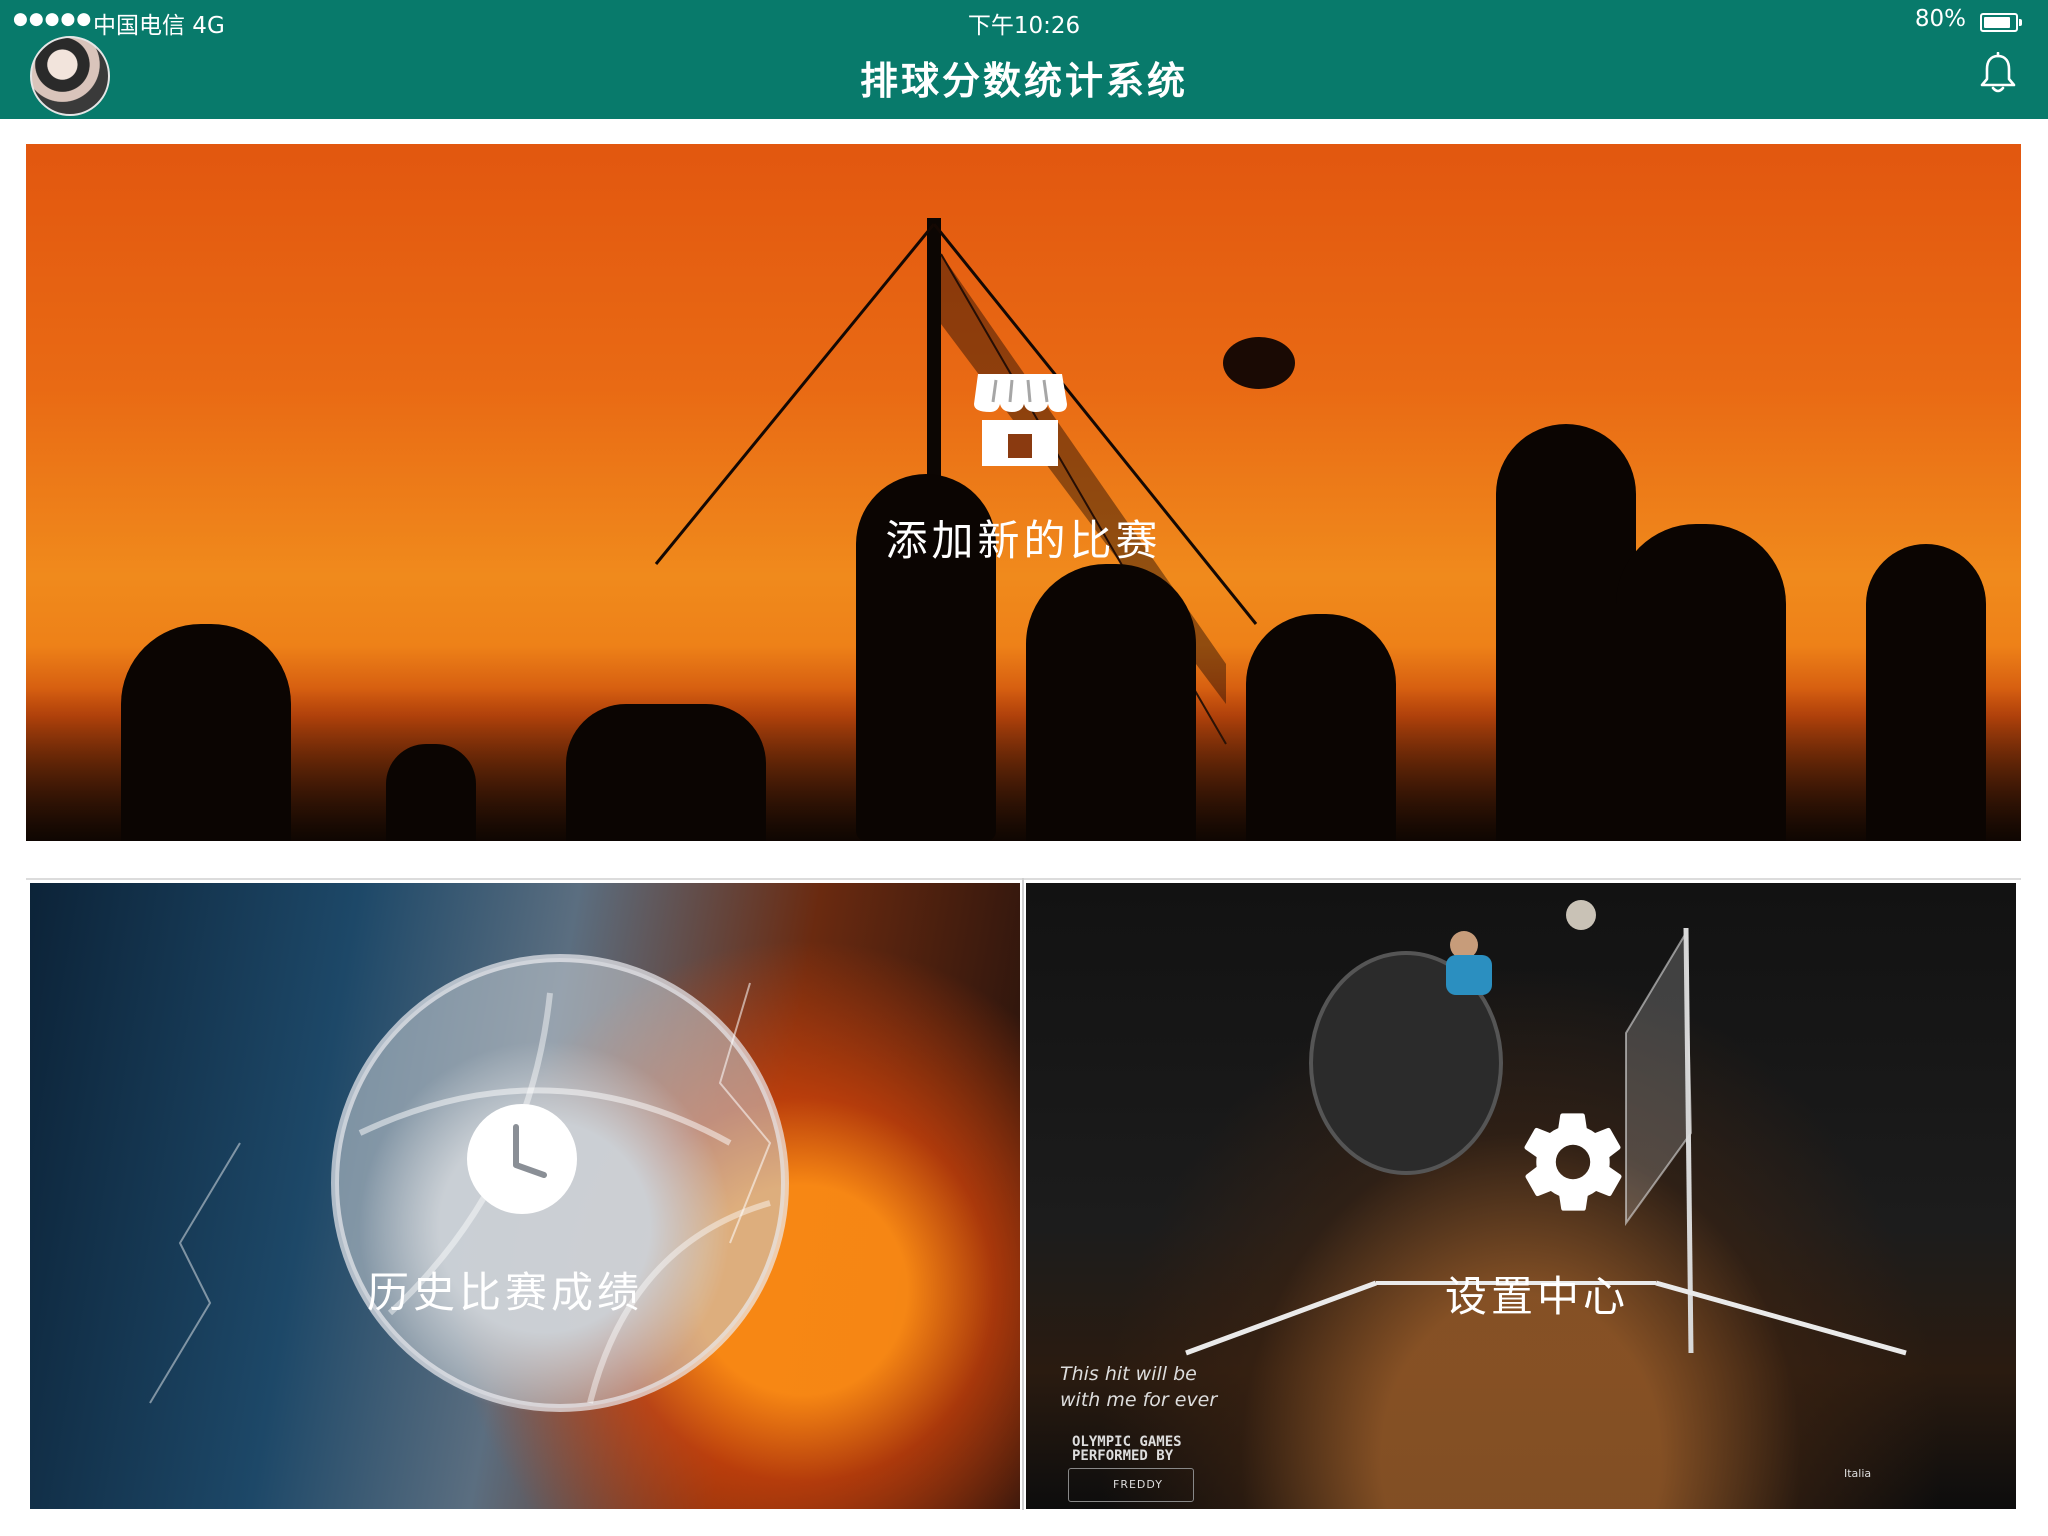 This screenshot has width=2048, height=1536. Describe the element at coordinates (1858, 1473) in the screenshot. I see `ad-corner-text: Italia` at that location.